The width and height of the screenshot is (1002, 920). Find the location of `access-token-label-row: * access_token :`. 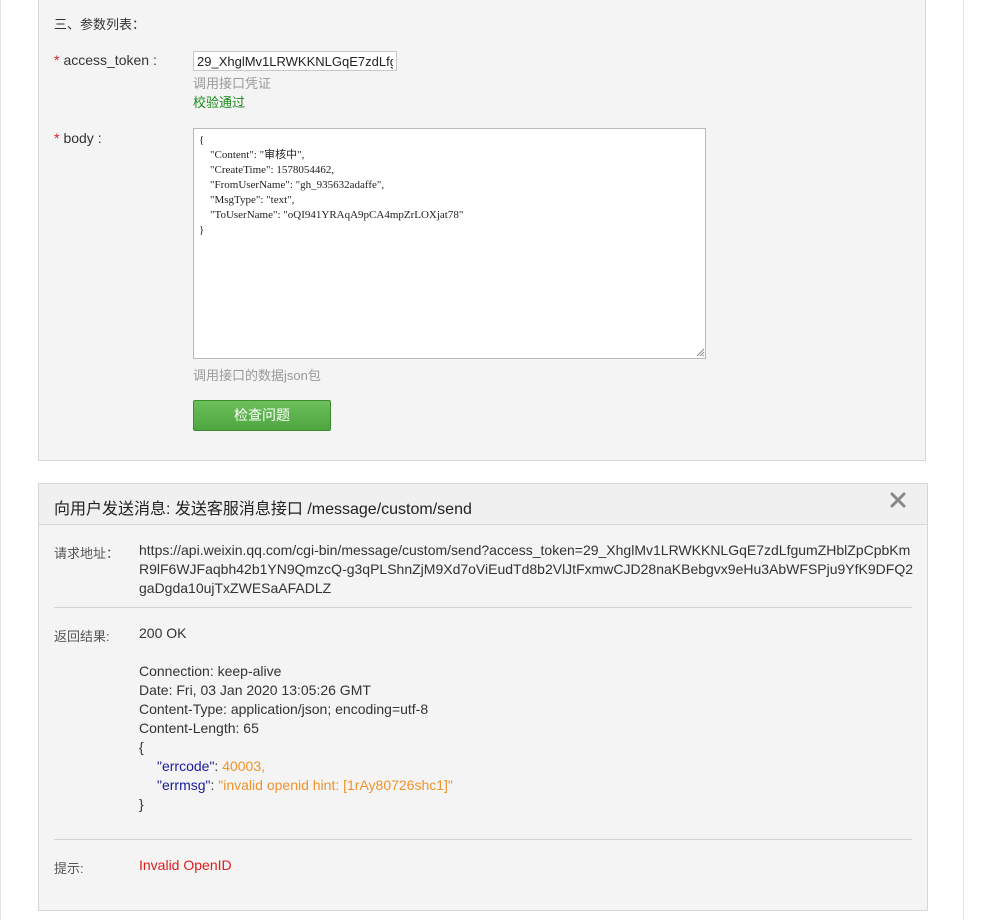

access-token-label-row: * access_token : is located at coordinates (105, 60).